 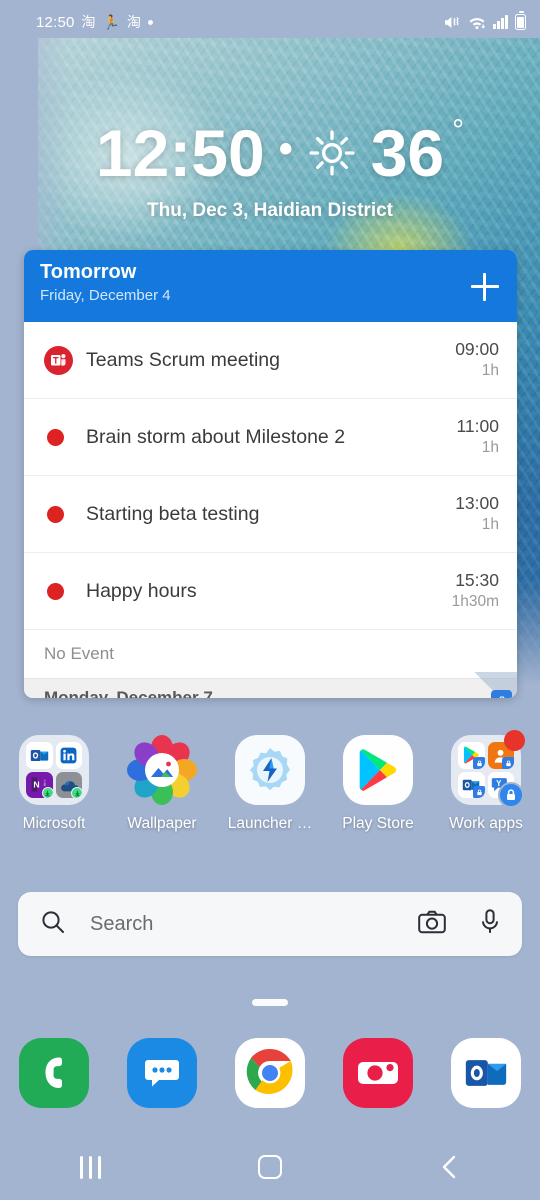 I want to click on calendar-footer-date-row: Monday, December 7, so click(x=270, y=685).